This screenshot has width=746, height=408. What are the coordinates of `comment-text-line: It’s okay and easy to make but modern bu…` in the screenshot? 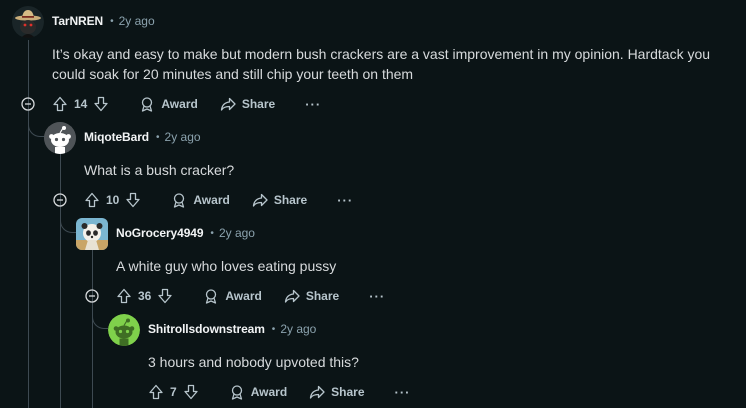 It's located at (381, 54).